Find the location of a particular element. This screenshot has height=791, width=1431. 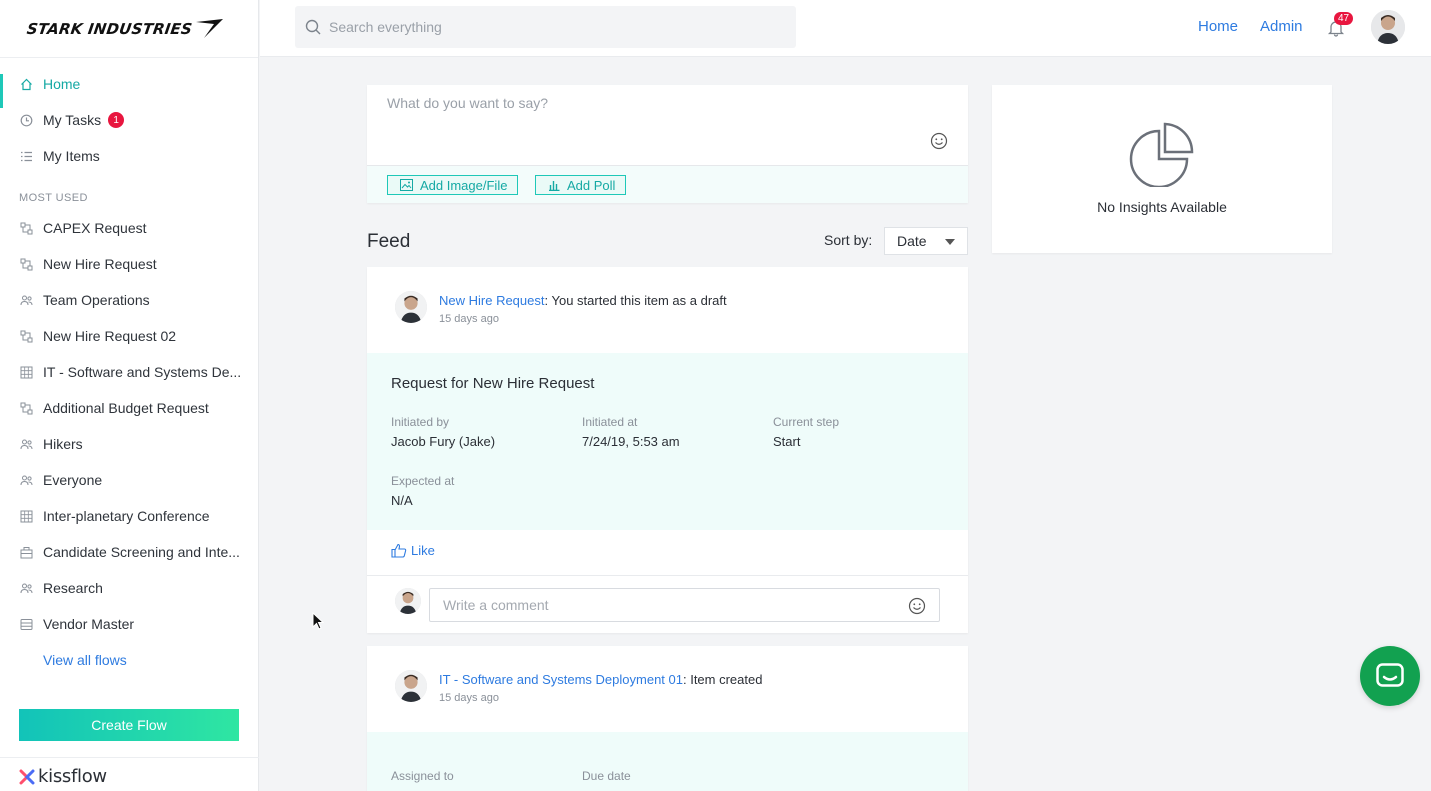

list-icon is located at coordinates (26, 156).